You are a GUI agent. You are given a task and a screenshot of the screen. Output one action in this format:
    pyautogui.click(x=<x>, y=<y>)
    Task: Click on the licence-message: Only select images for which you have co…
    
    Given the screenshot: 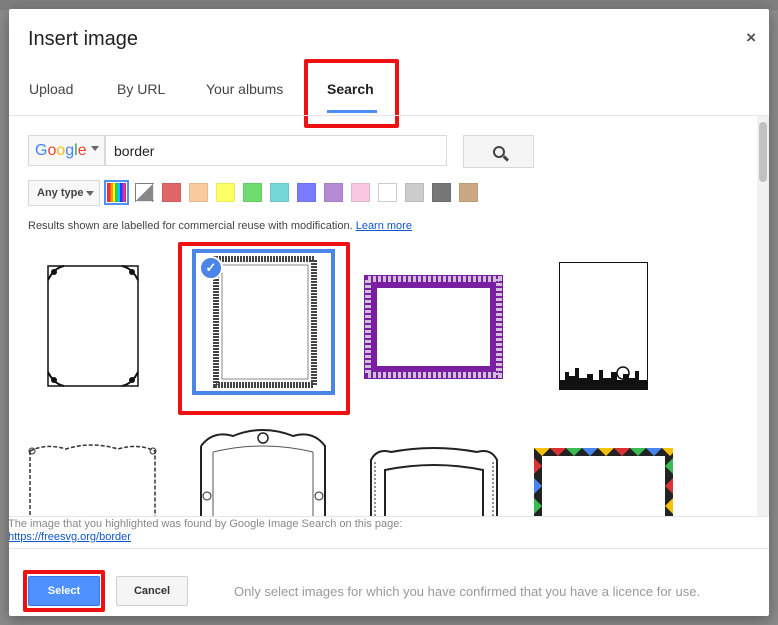 What is the action you would take?
    pyautogui.click(x=467, y=591)
    